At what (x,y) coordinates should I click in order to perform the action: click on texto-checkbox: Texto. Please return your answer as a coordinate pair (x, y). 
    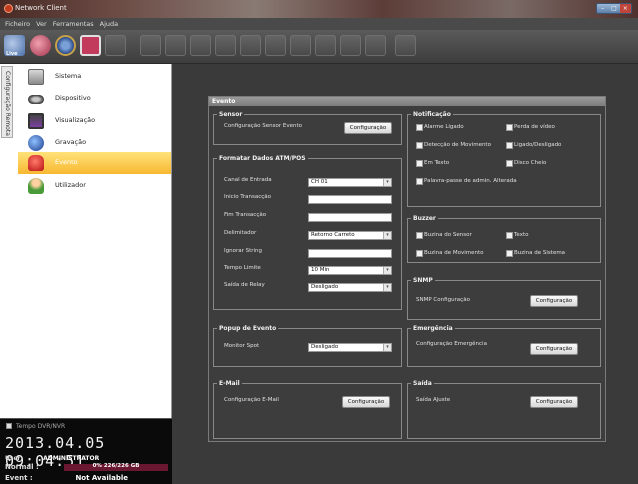
    Looking at the image, I should click on (517, 235).